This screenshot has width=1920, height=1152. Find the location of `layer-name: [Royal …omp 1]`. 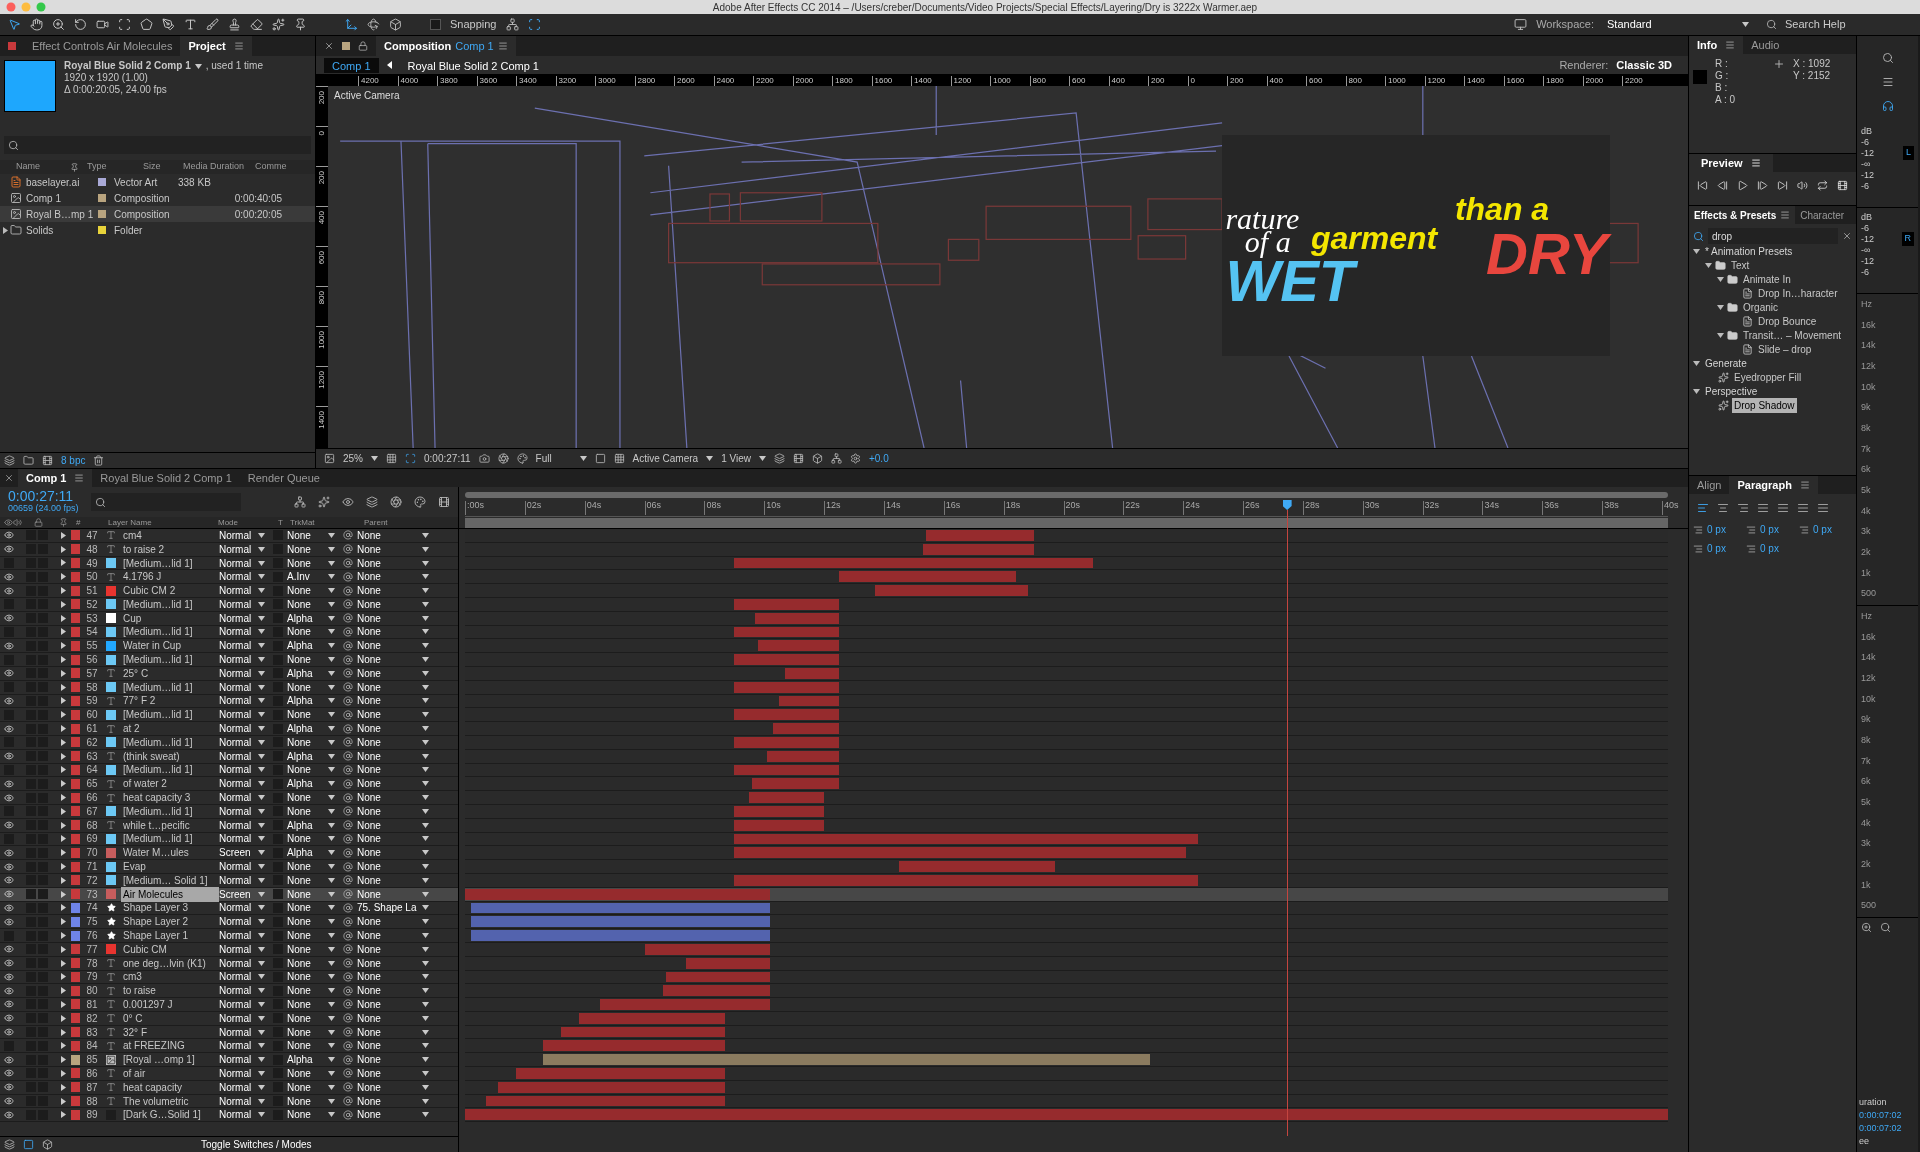

layer-name: [Royal …omp 1] is located at coordinates (170, 1060).